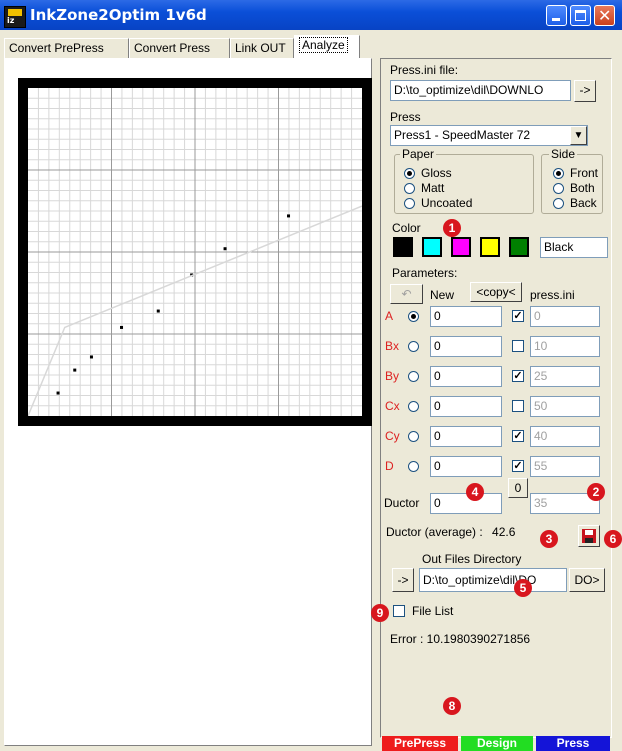 The image size is (622, 751). Describe the element at coordinates (518, 406) in the screenshot. I see `param-cx-checkbox` at that location.